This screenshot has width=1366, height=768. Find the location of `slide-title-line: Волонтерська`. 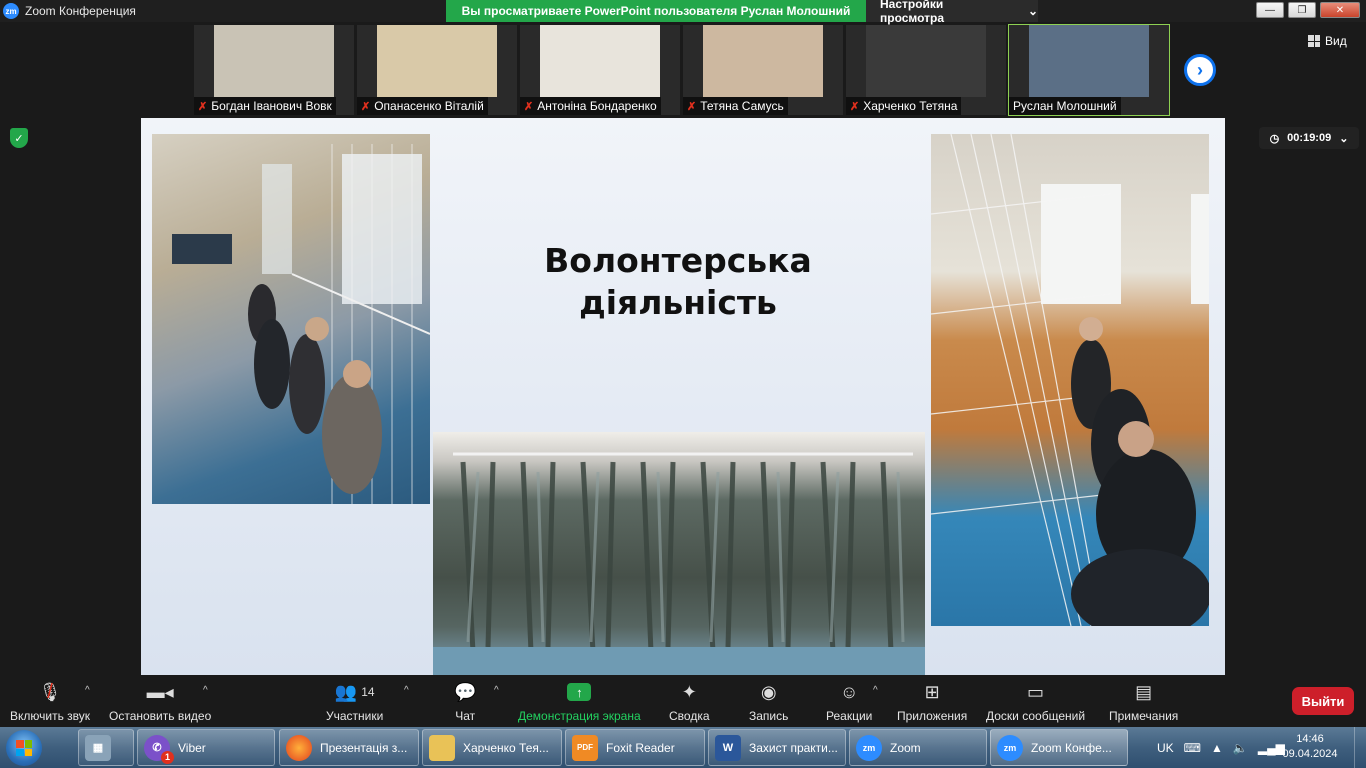

slide-title-line: Волонтерська is located at coordinates (678, 260).